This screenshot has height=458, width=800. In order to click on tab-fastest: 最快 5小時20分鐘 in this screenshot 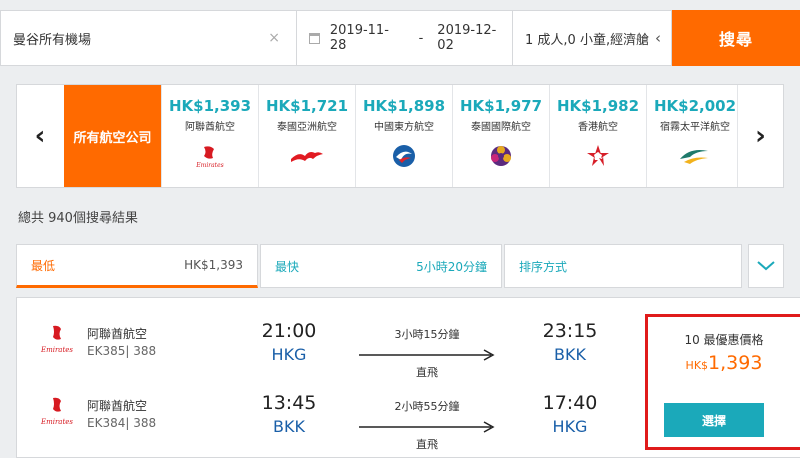, I will do `click(381, 266)`.